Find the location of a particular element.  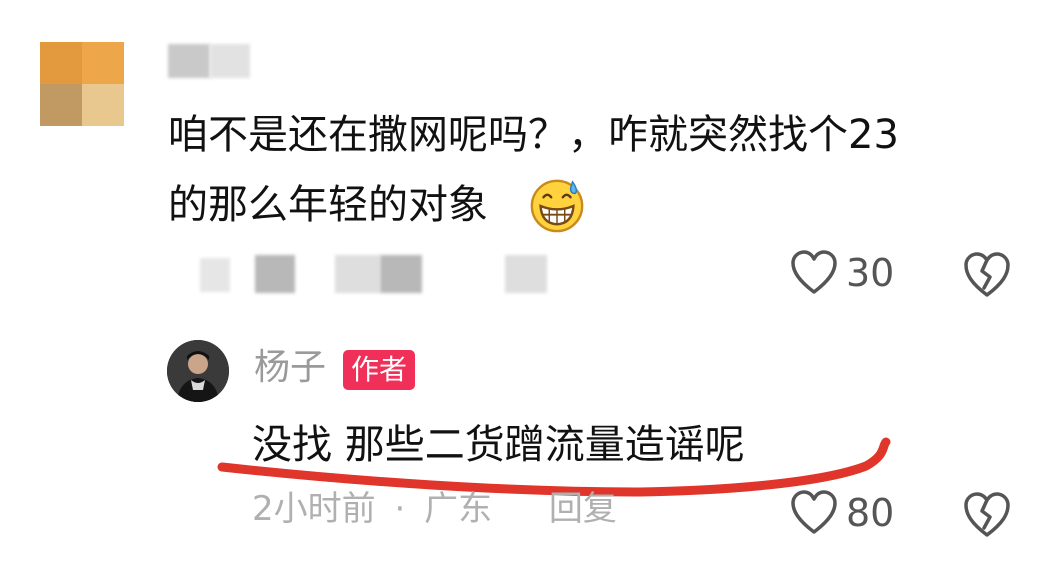

reply-location: 广东 is located at coordinates (458, 509).